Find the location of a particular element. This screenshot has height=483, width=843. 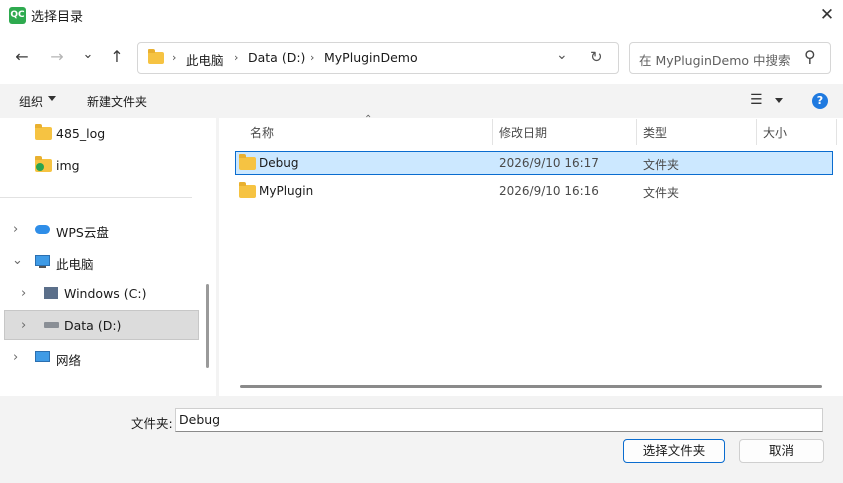

column-header-name: 名称 is located at coordinates (262, 132).